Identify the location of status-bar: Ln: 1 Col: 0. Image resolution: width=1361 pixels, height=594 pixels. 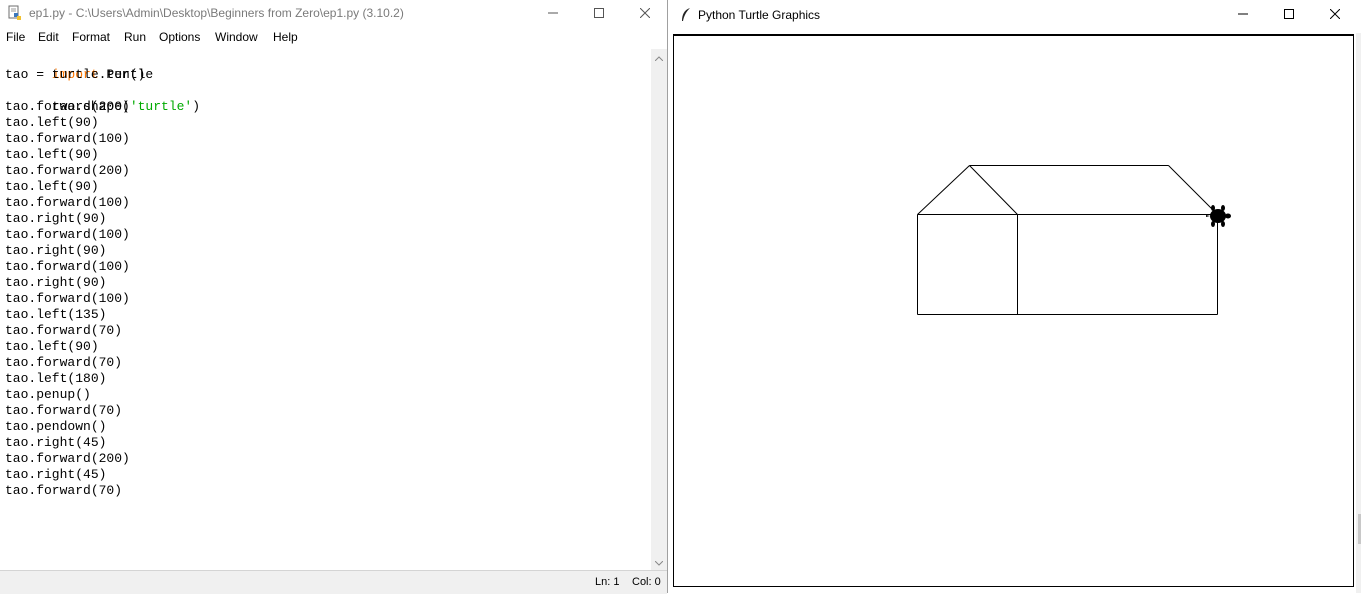
(333, 582).